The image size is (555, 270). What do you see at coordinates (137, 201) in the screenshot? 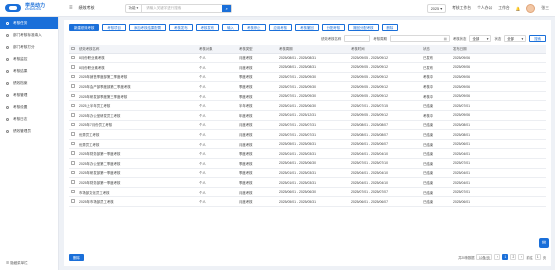
I see `table-cell: 2025年市场部员工考核` at bounding box center [137, 201].